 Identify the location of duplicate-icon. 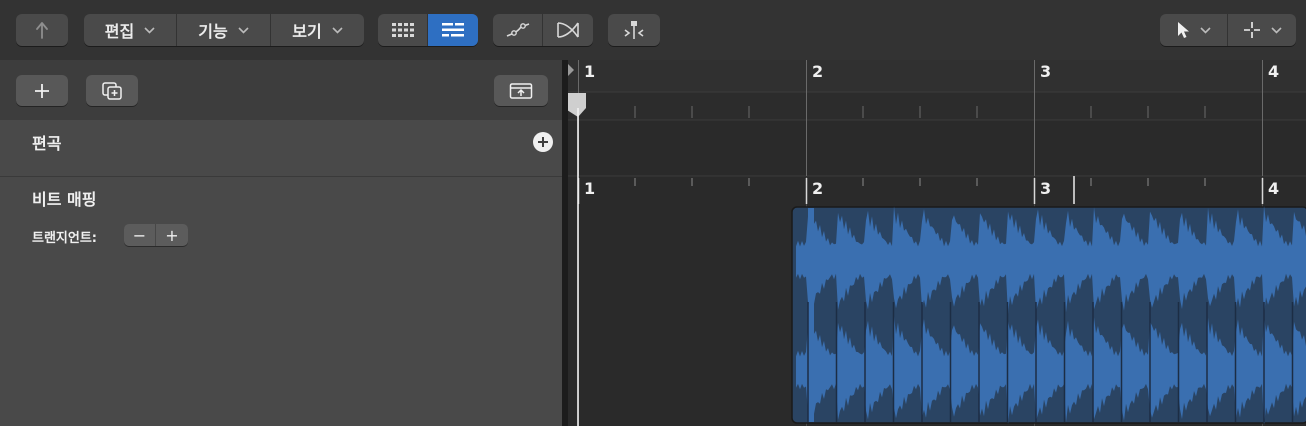
(112, 90).